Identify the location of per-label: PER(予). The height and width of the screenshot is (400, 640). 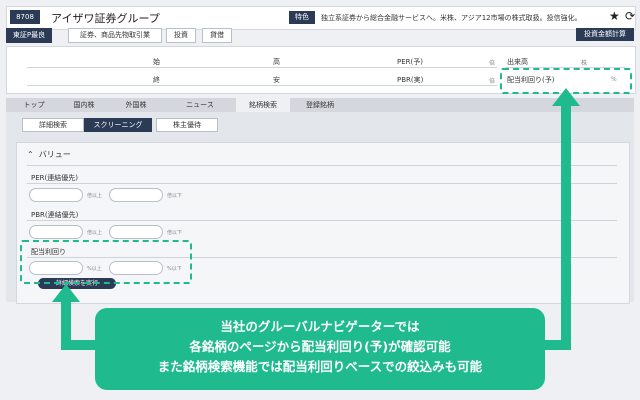
(410, 62).